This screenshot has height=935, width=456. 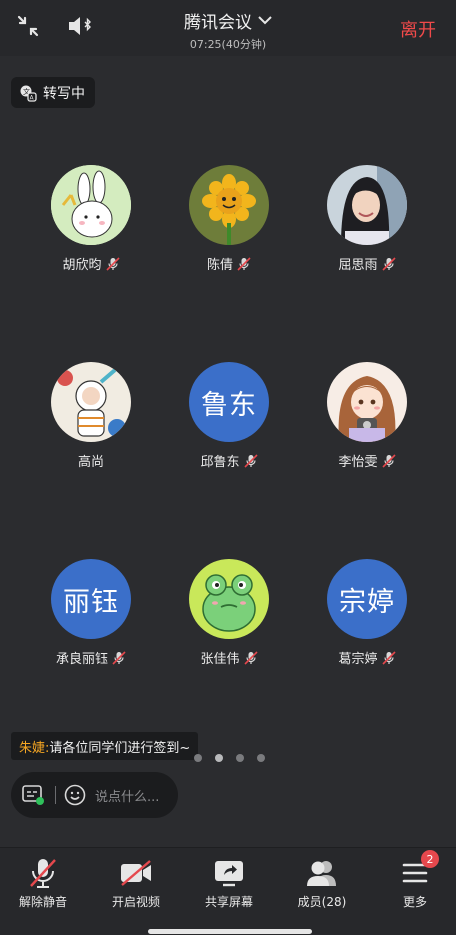 What do you see at coordinates (82, 265) in the screenshot?
I see `participant-name: 胡欣昀` at bounding box center [82, 265].